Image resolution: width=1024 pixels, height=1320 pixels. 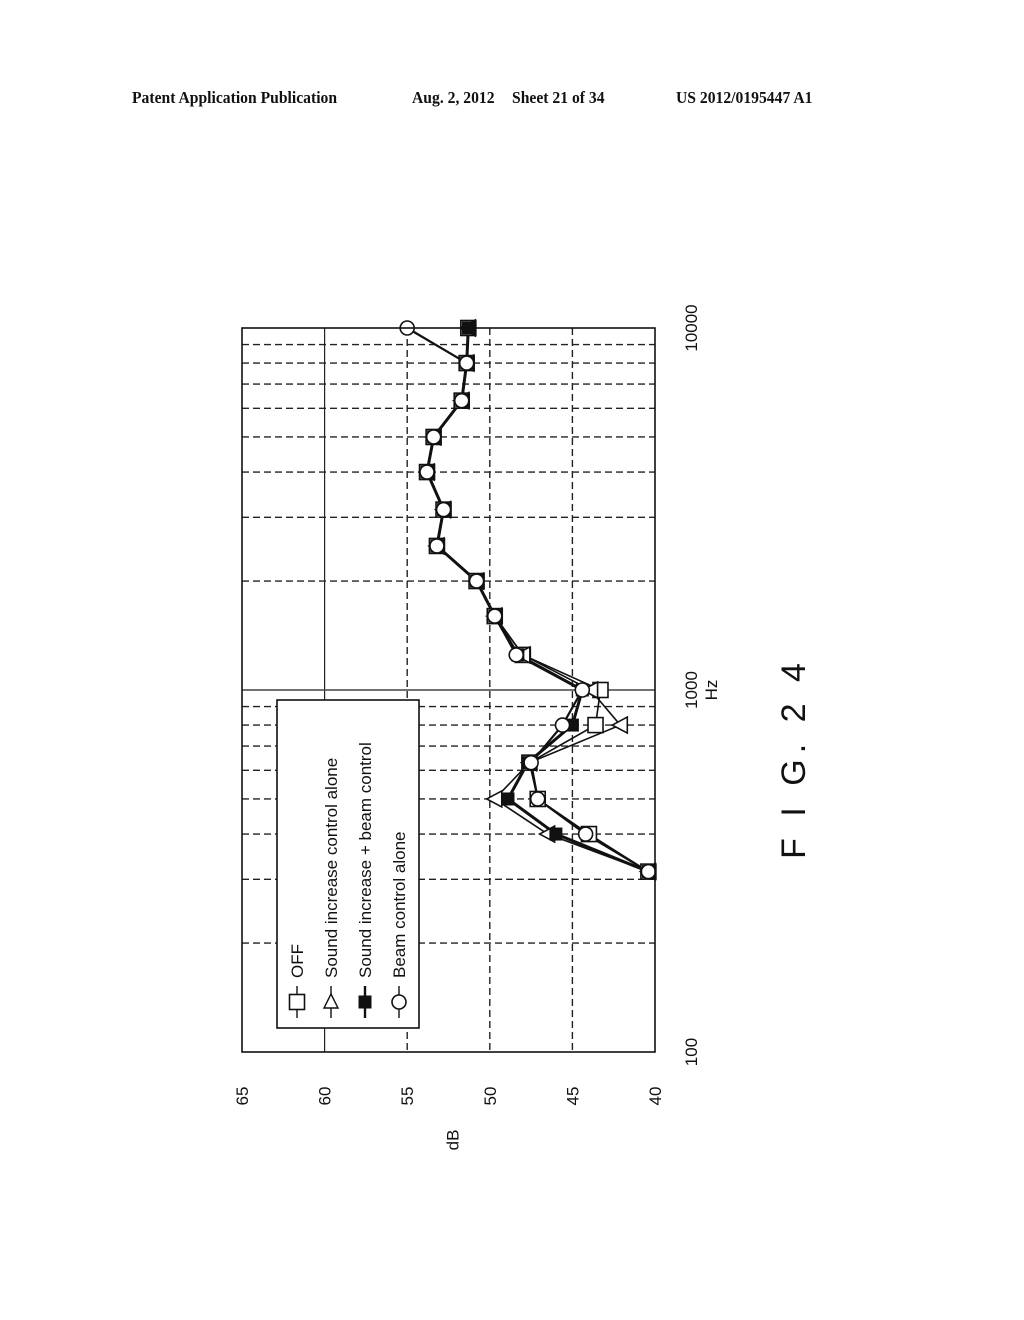 What do you see at coordinates (297, 961) in the screenshot?
I see `legend-label: OFF` at bounding box center [297, 961].